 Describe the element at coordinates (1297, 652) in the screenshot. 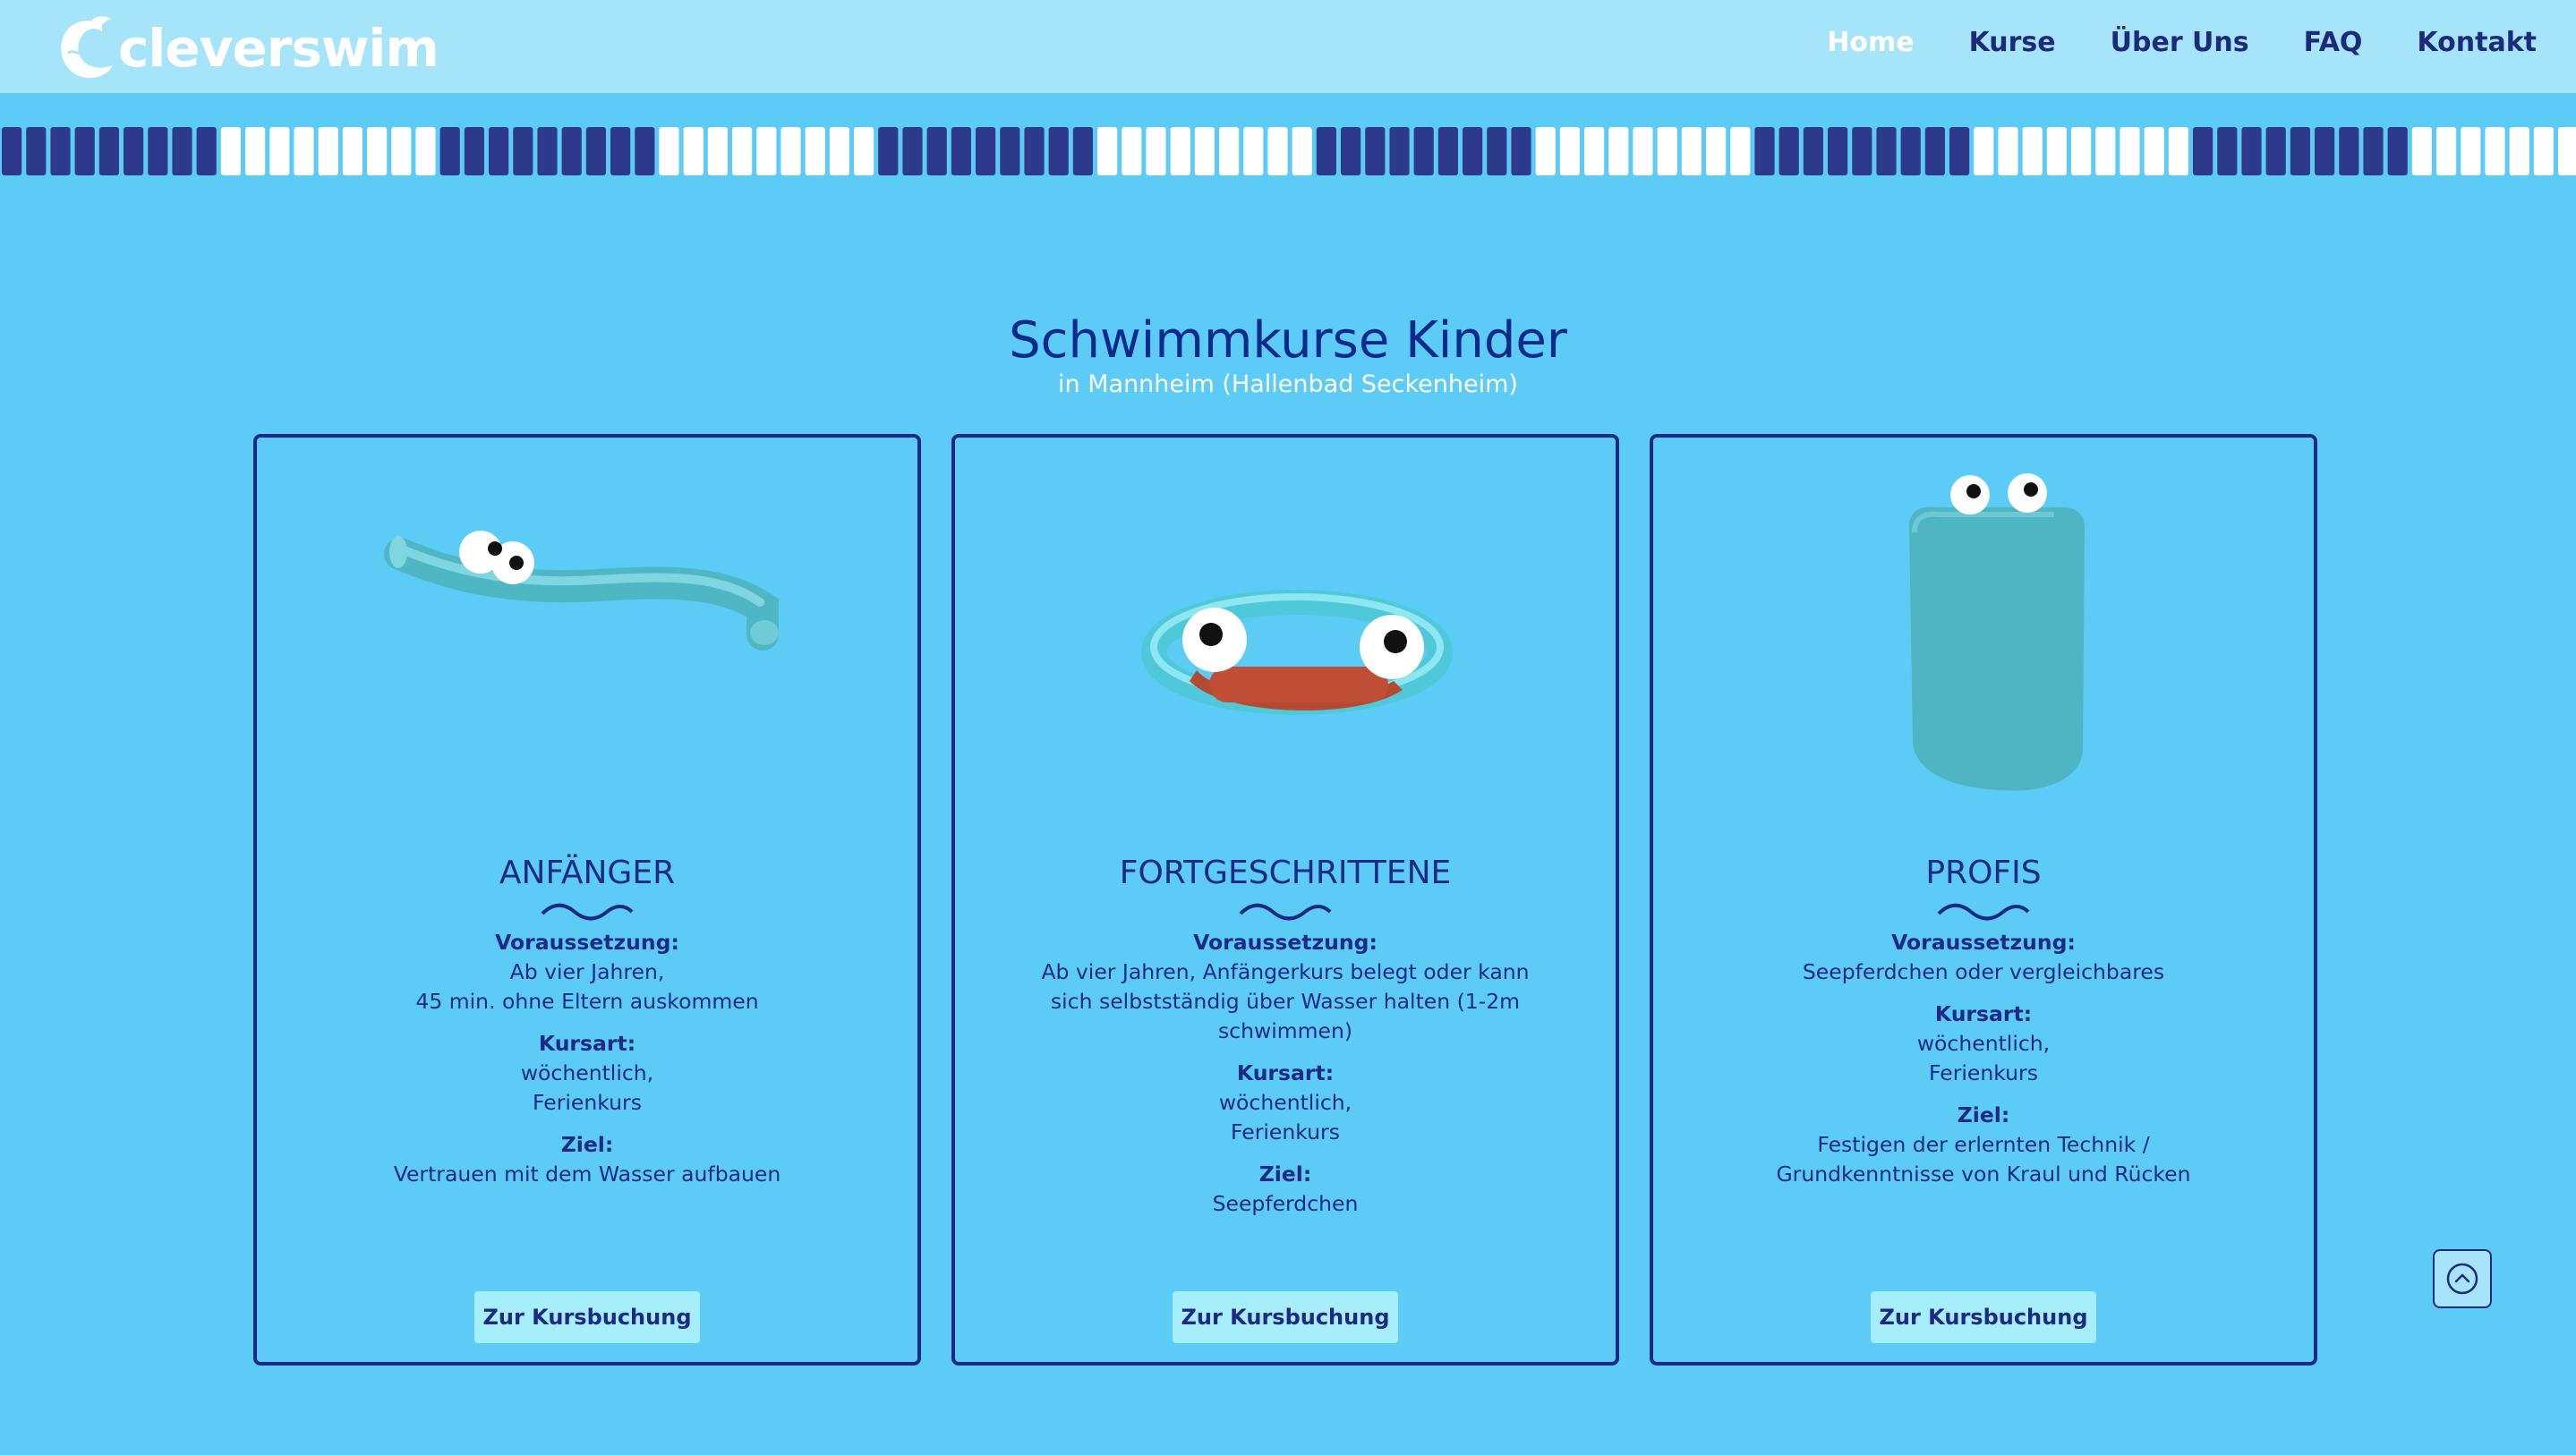

I see `swim-ring-illustration` at that location.